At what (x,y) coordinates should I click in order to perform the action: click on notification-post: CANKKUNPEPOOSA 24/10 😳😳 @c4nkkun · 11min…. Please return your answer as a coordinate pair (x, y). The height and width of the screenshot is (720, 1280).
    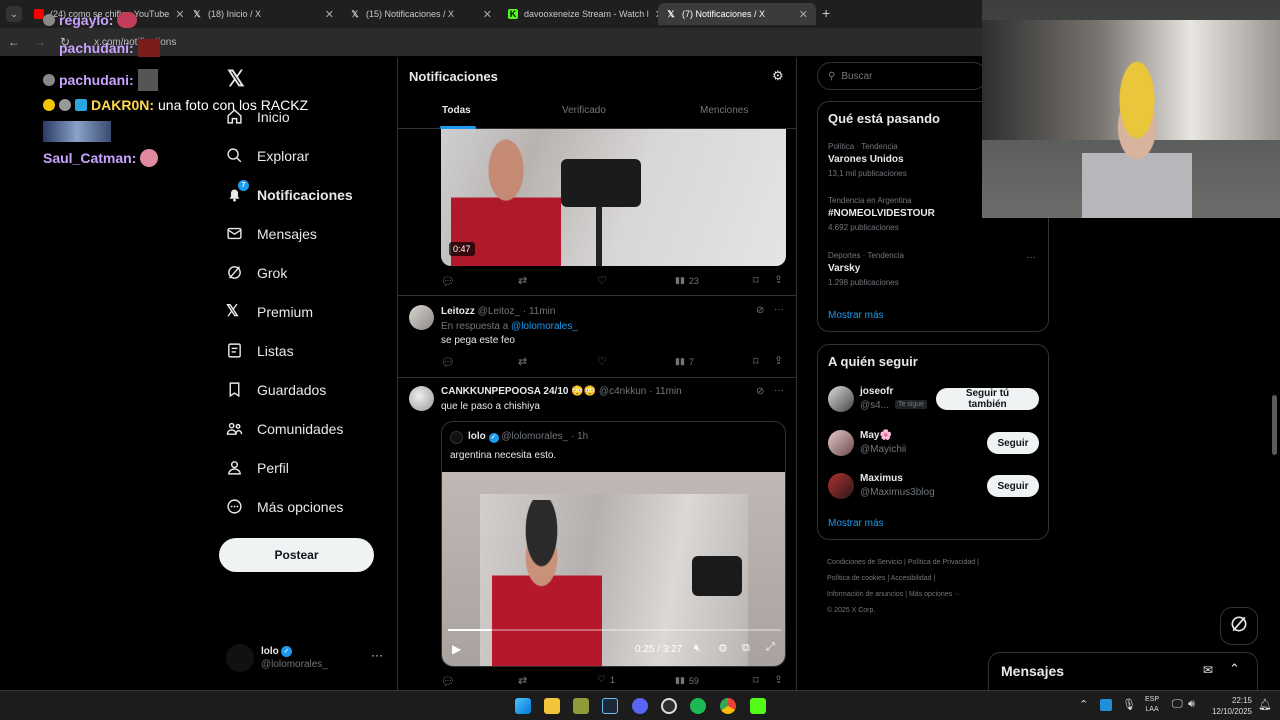
    Looking at the image, I should click on (597, 534).